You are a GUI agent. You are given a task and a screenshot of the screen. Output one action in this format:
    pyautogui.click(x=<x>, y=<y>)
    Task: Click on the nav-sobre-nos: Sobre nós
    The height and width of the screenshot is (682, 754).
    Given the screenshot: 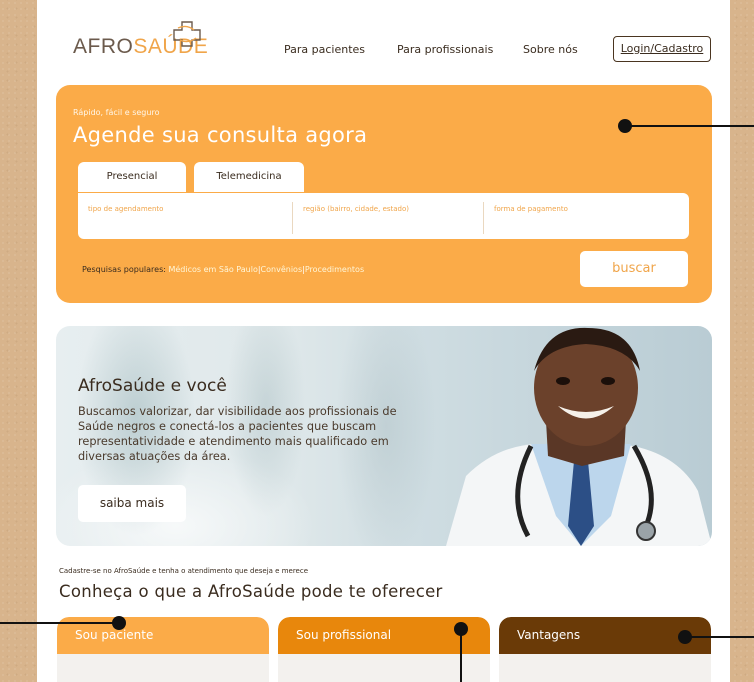 What is the action you would take?
    pyautogui.click(x=550, y=49)
    